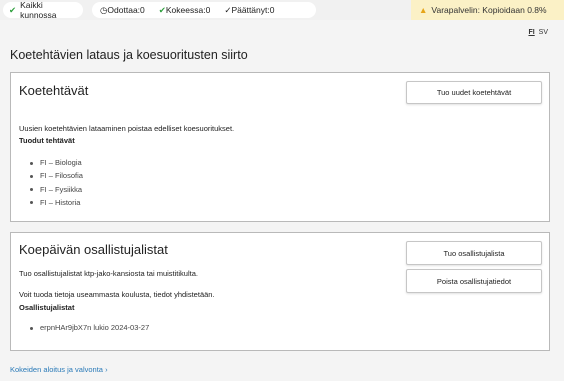 This screenshot has width=564, height=381. What do you see at coordinates (474, 92) in the screenshot?
I see `import-new-tasks-button: Tuo uudet koetehtävät` at bounding box center [474, 92].